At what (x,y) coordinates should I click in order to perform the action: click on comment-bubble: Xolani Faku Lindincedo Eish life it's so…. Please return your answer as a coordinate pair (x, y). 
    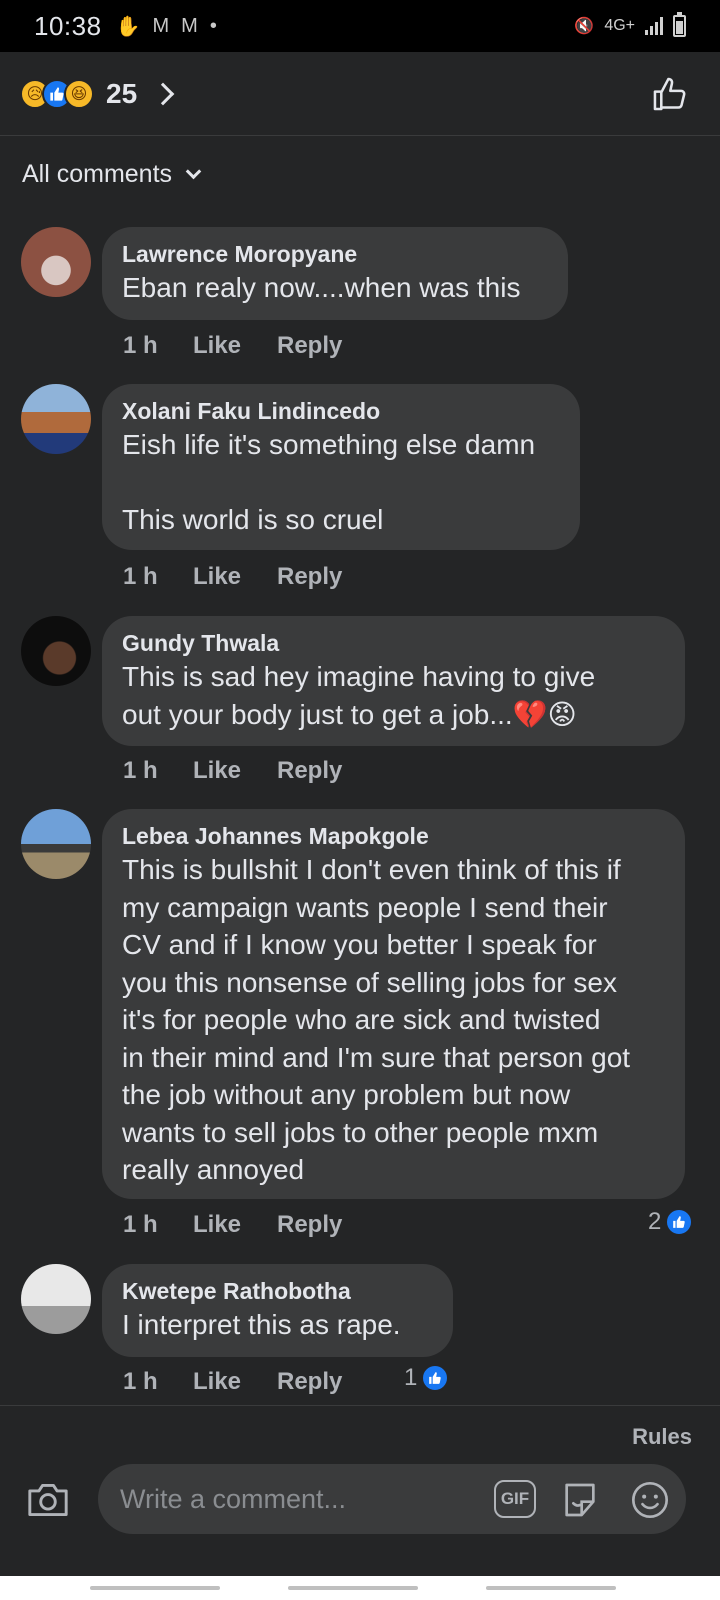
    Looking at the image, I should click on (341, 467).